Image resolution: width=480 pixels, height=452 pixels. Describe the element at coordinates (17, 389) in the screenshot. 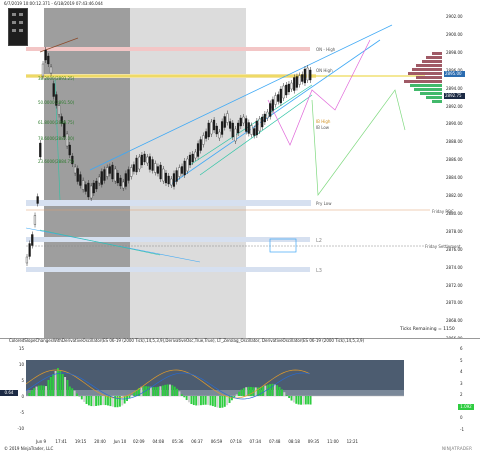

I see `oscillator-left-axis: 15 10 5 0 -5 -10` at that location.